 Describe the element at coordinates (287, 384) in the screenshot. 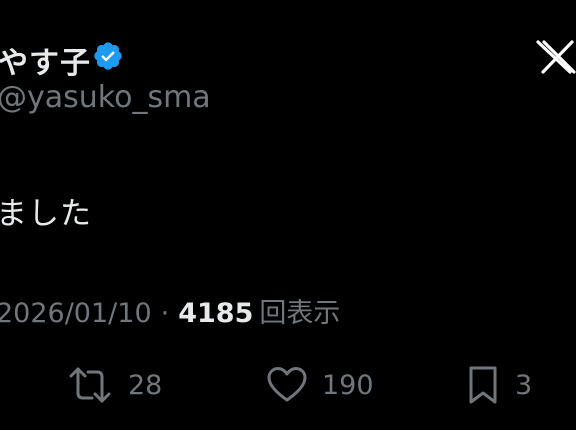

I see `heart-icon` at that location.